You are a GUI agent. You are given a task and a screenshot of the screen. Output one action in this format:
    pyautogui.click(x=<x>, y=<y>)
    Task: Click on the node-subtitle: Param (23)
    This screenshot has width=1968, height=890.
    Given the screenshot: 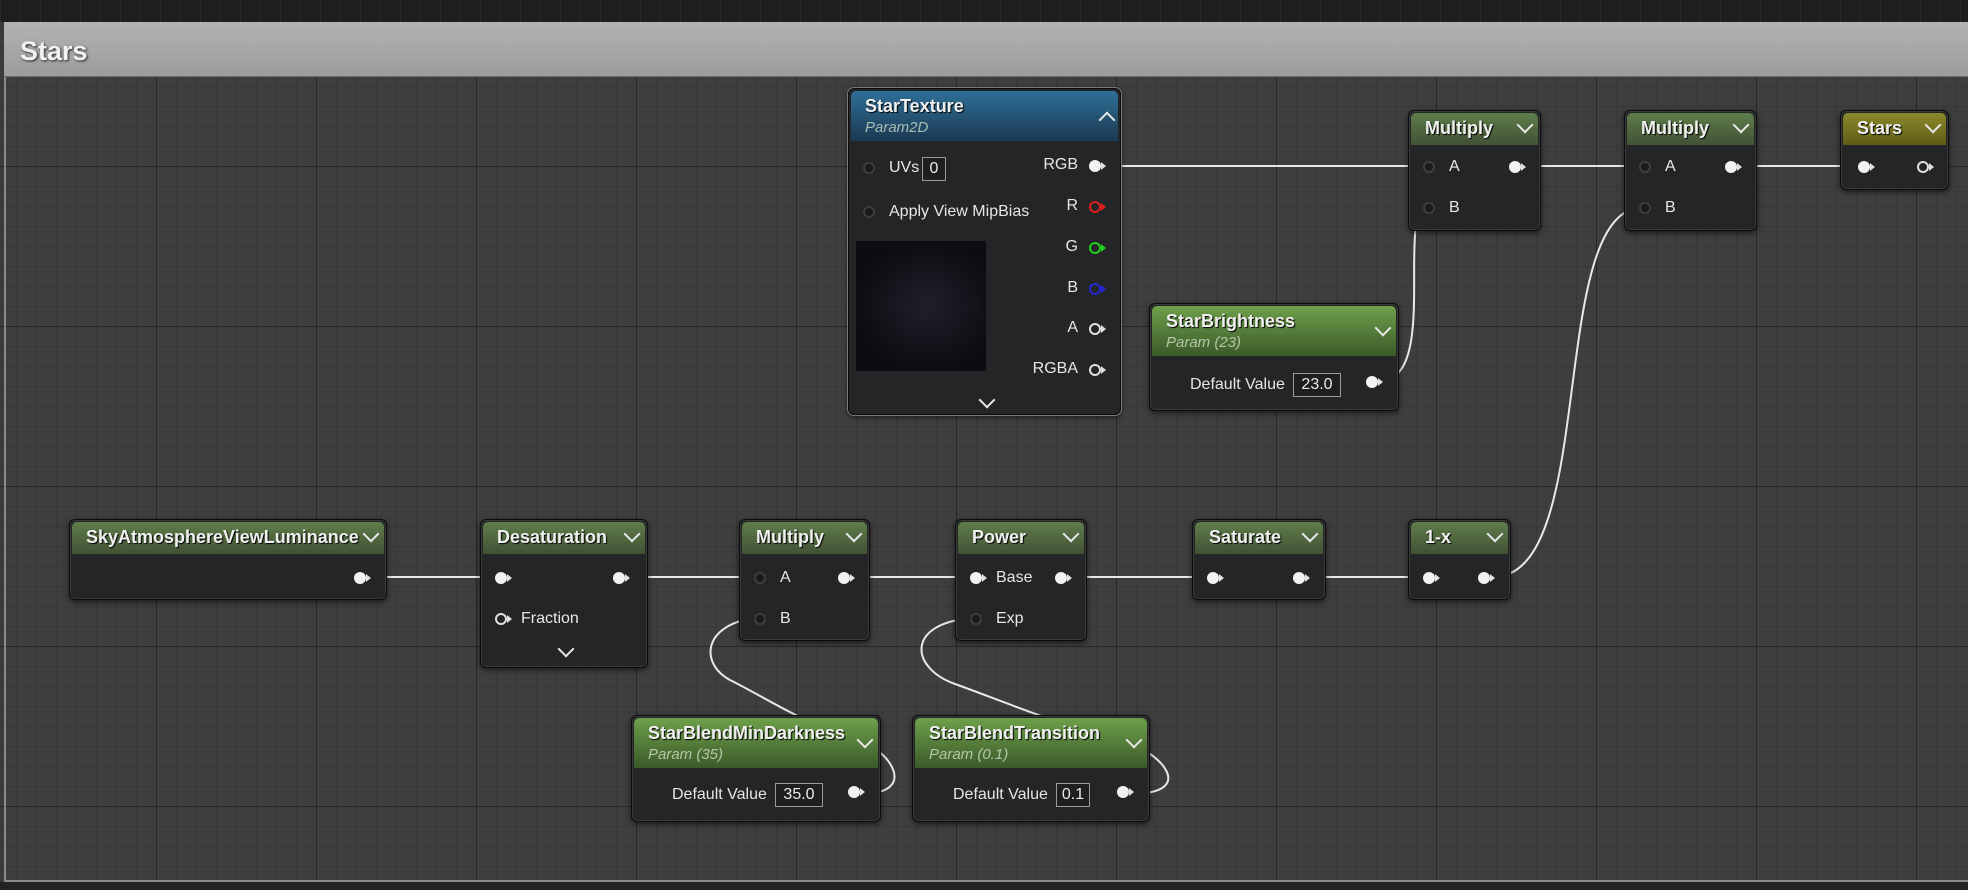 What is the action you would take?
    pyautogui.click(x=1204, y=342)
    